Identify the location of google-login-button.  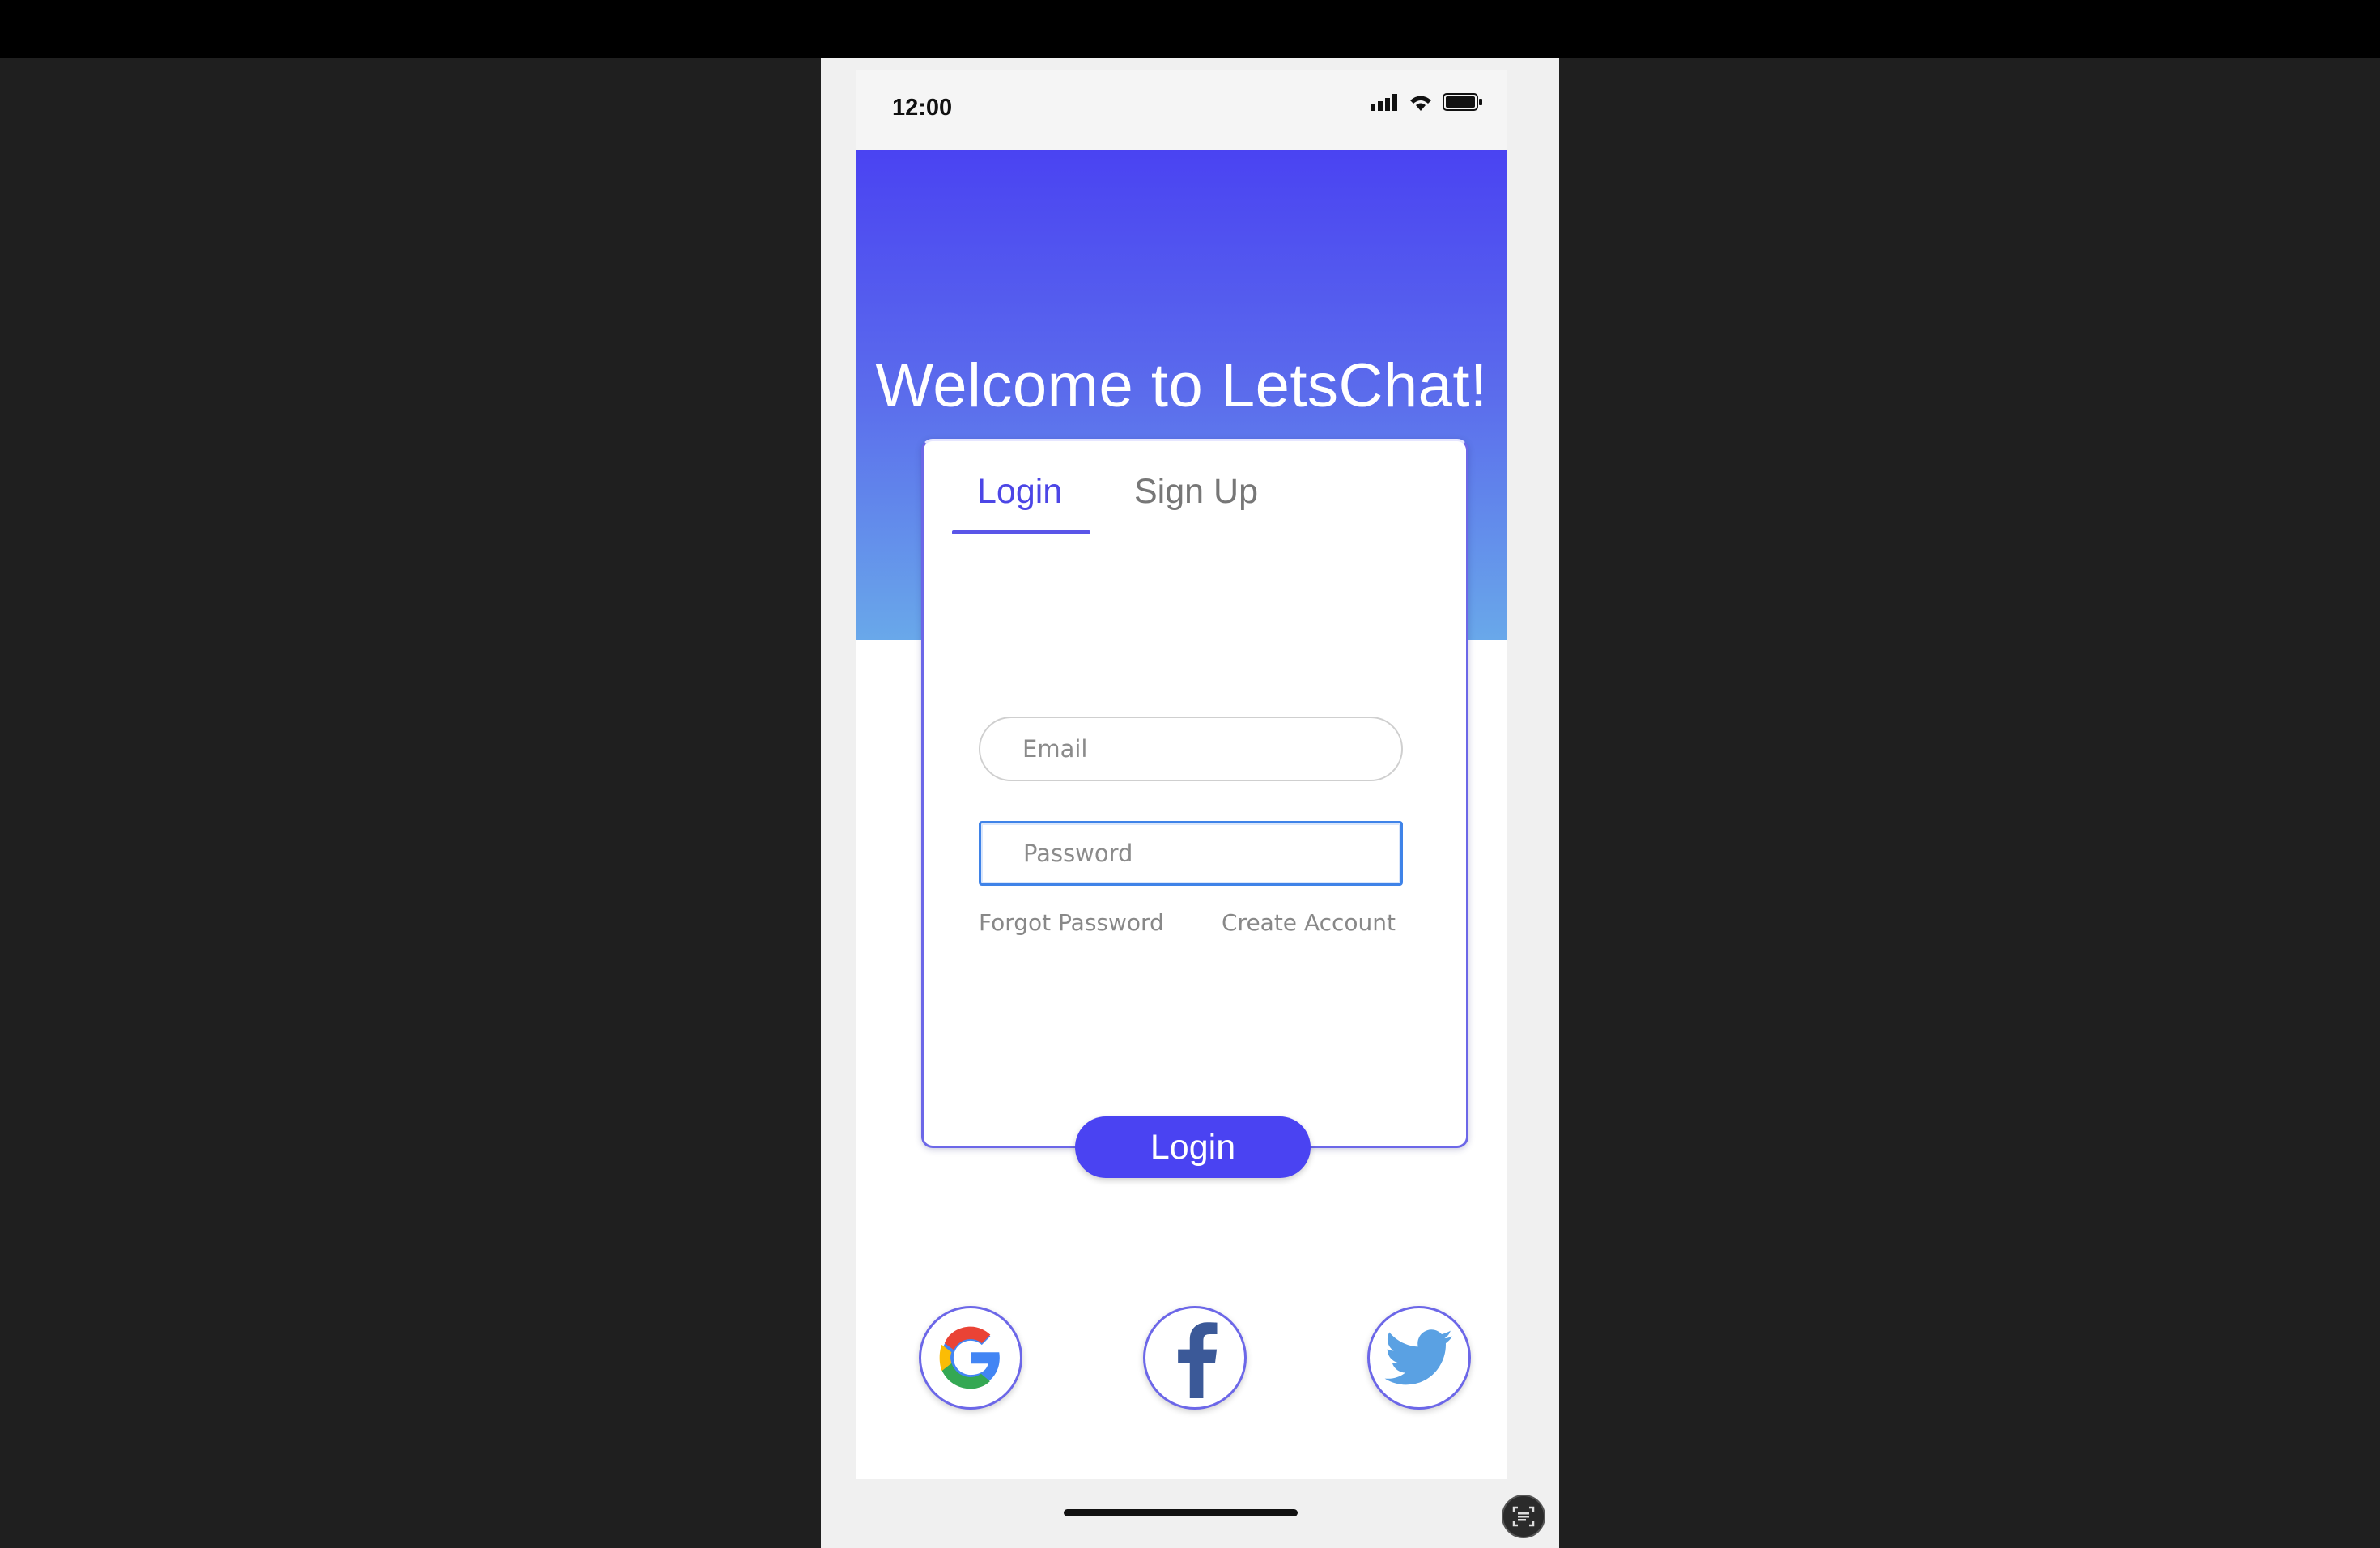
(971, 1358).